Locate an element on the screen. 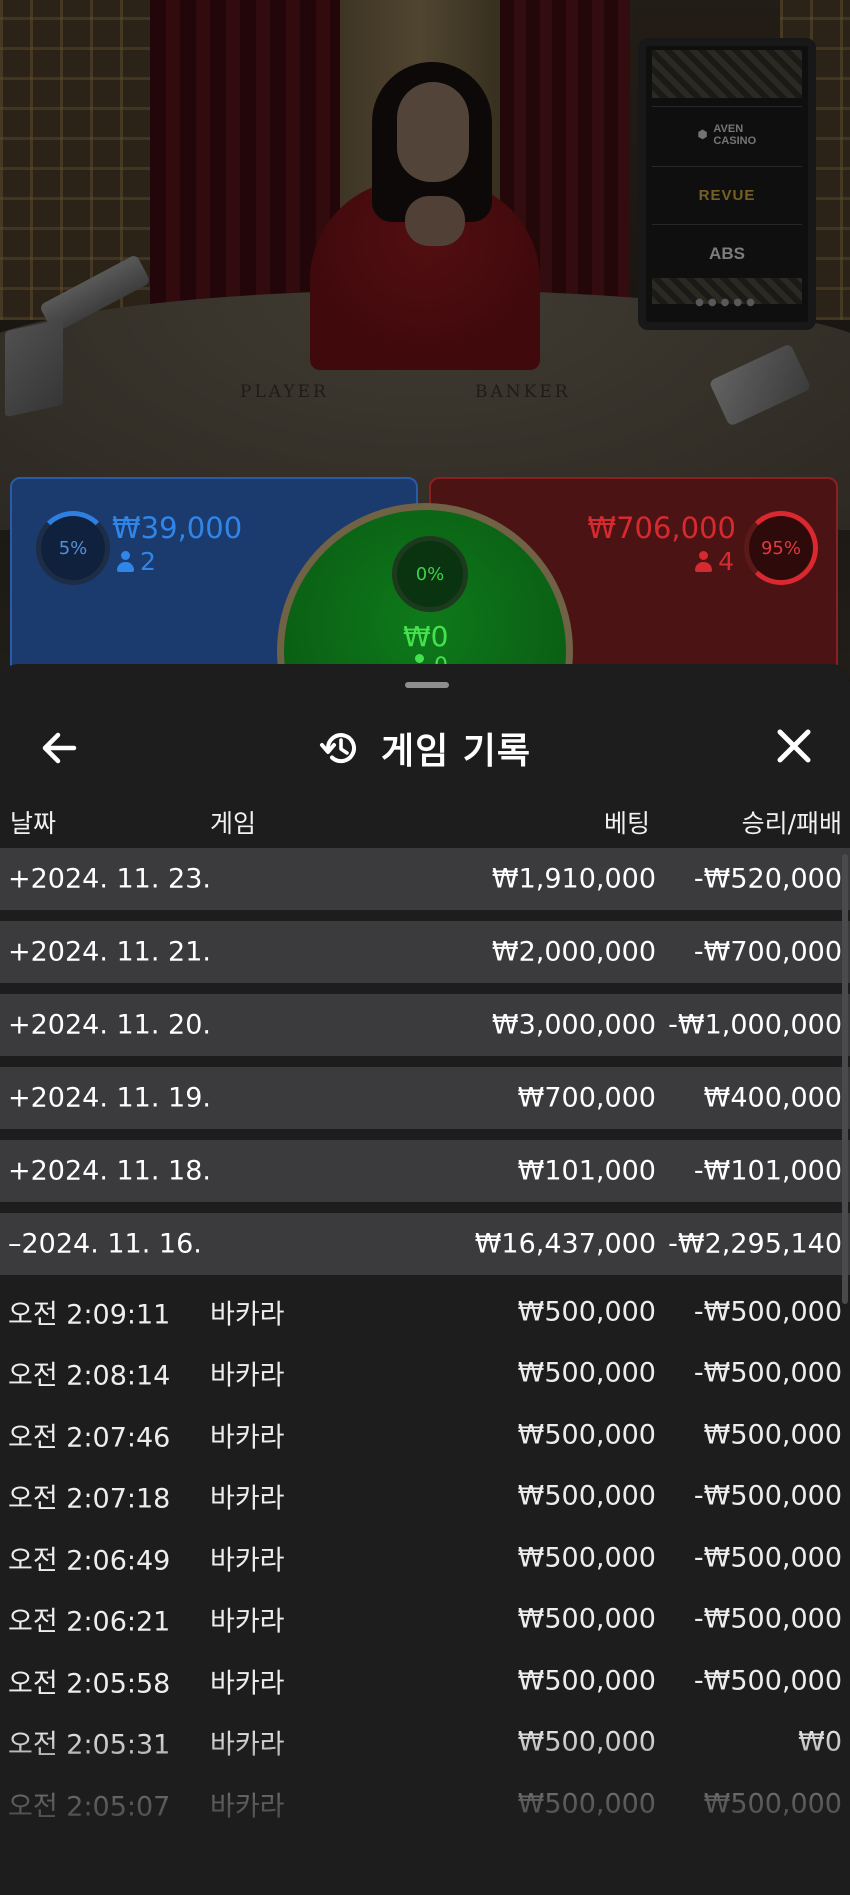  history-scrollbar is located at coordinates (845, 1079).